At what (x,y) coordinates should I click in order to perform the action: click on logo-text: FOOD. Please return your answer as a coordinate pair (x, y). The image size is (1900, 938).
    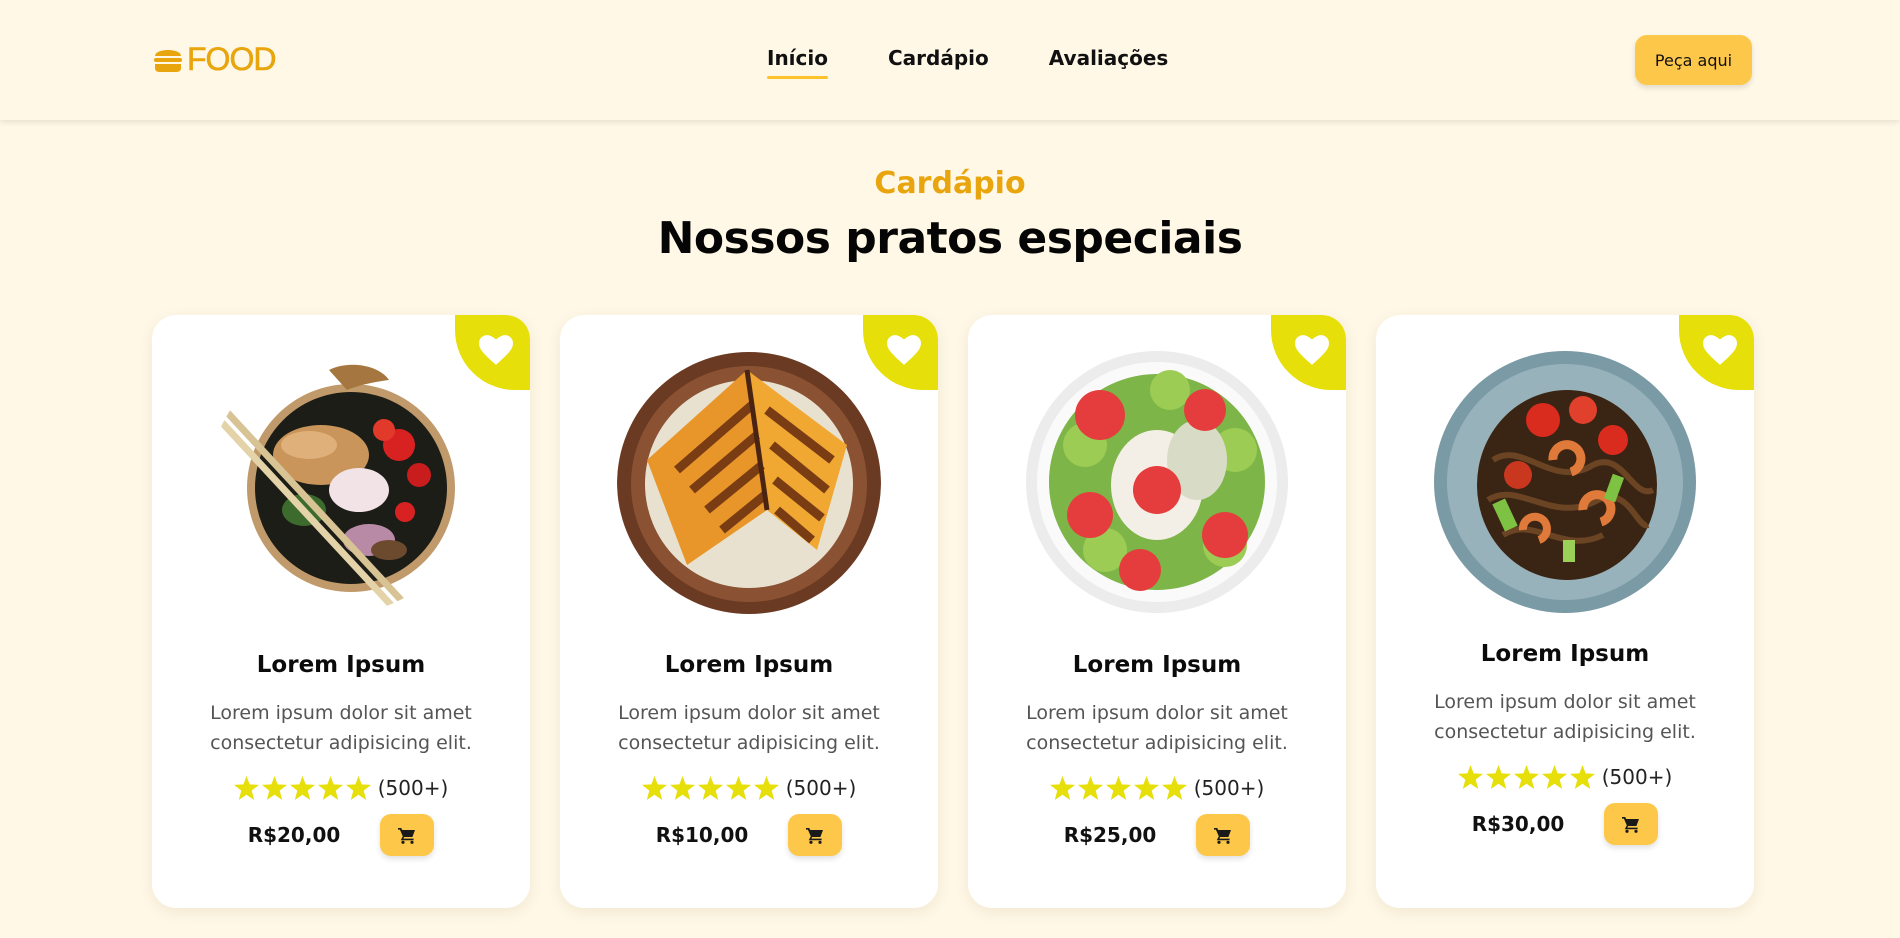
    Looking at the image, I should click on (232, 59).